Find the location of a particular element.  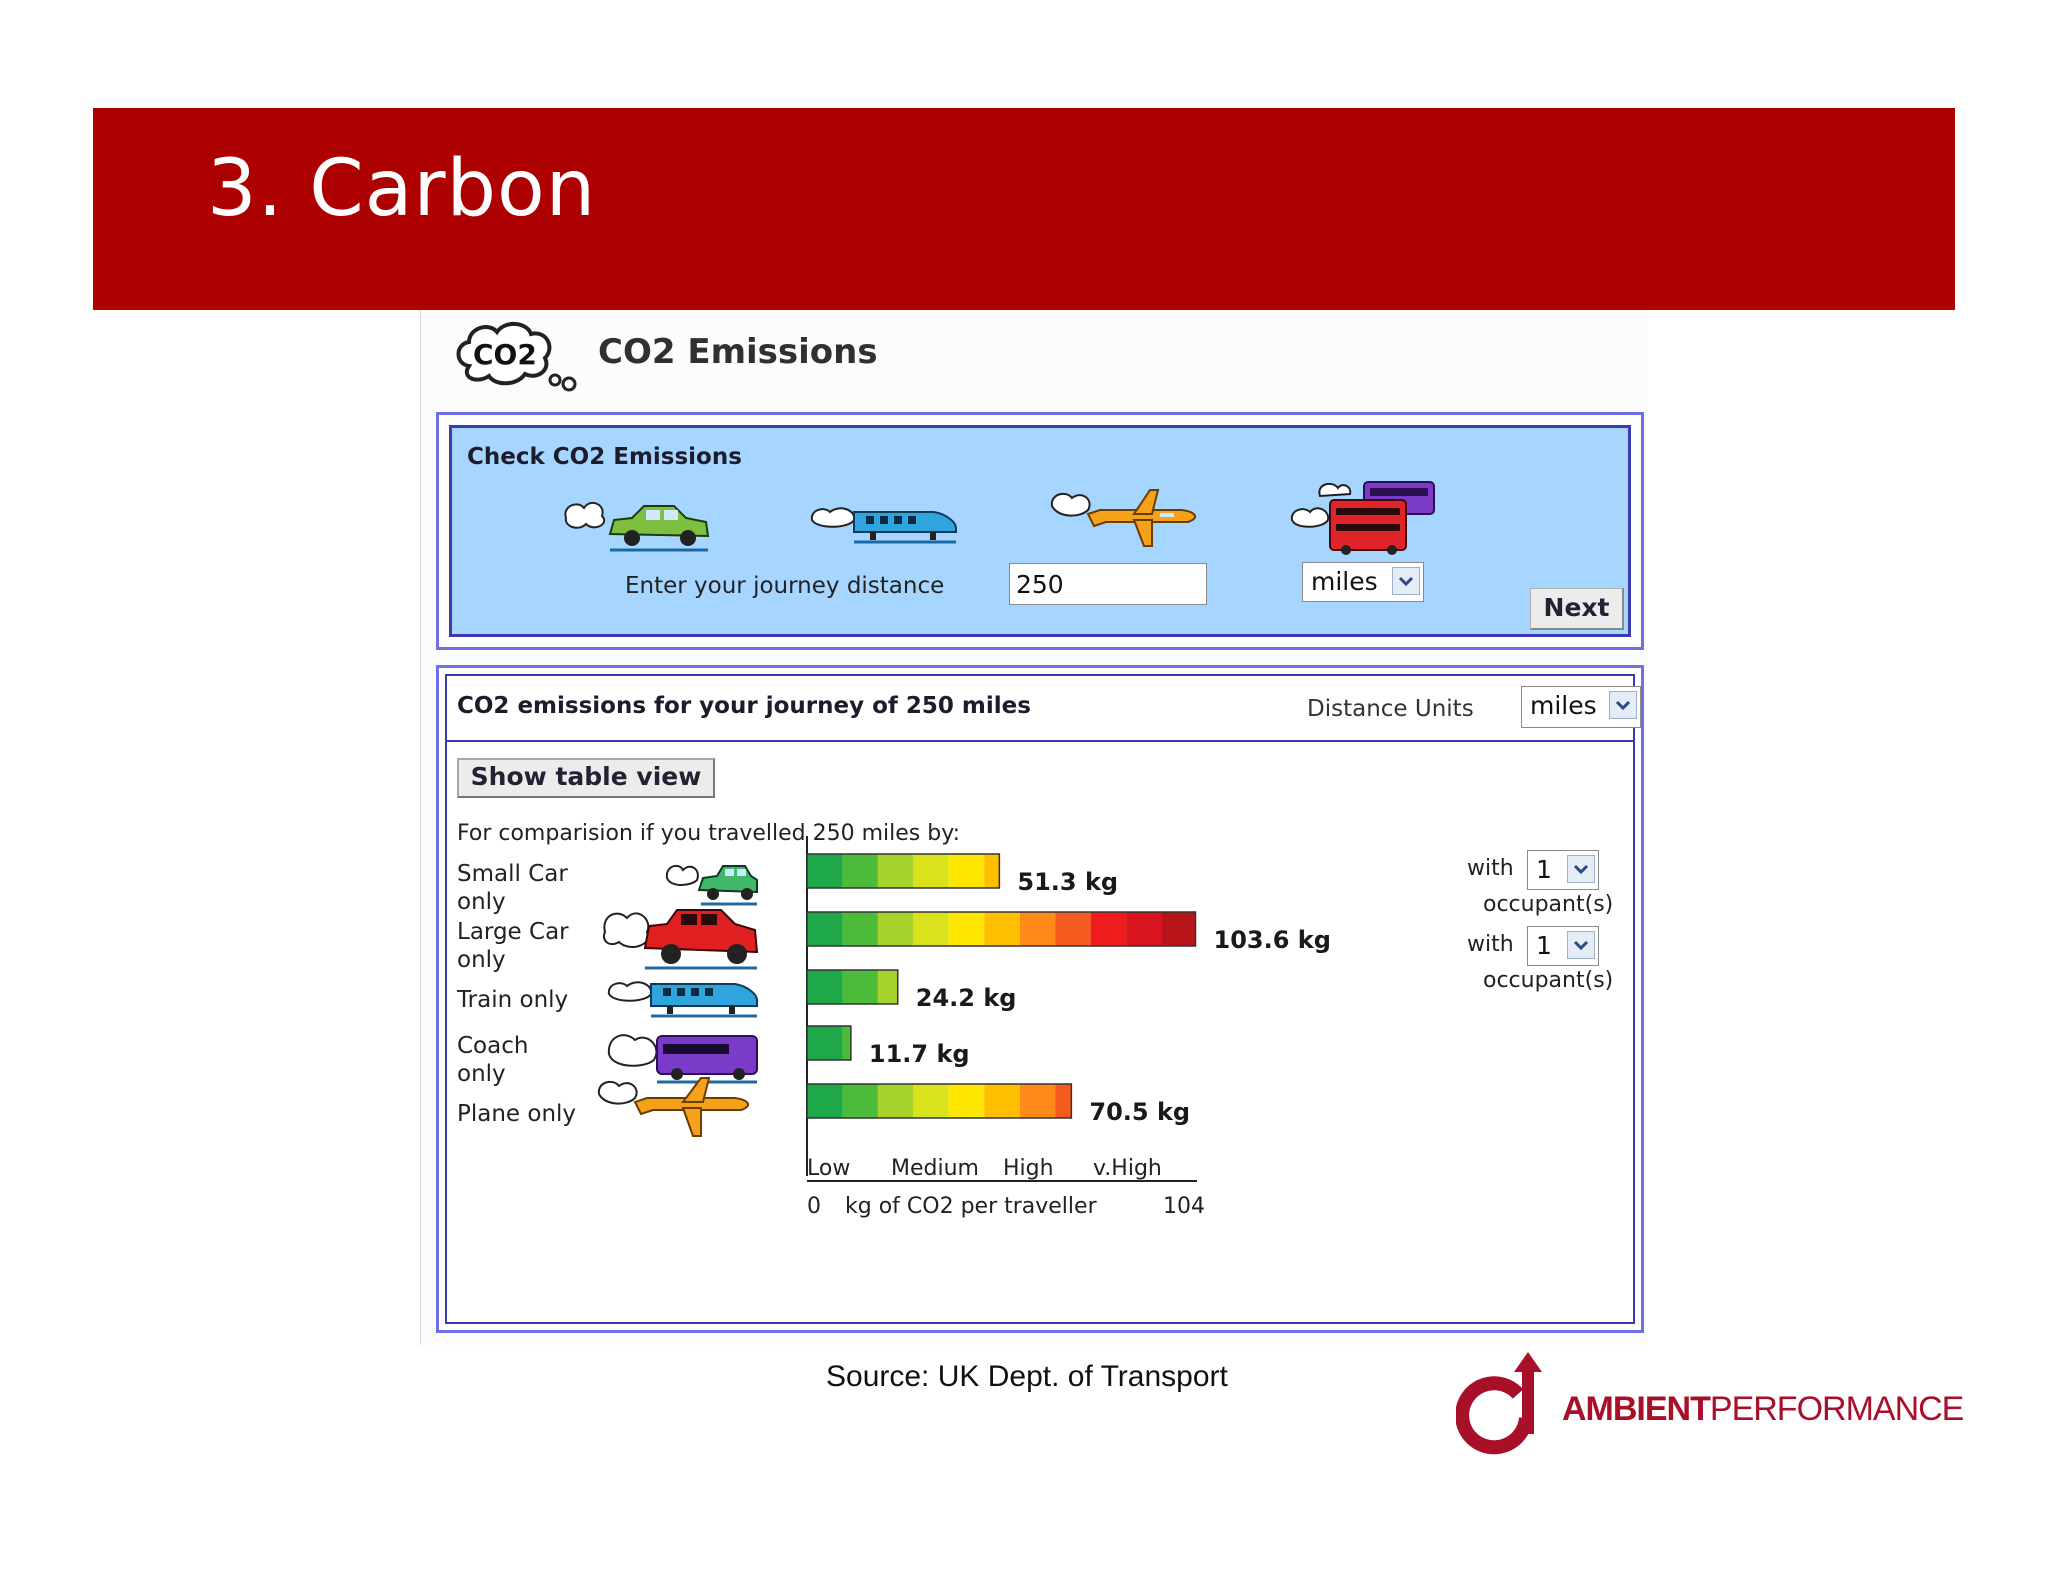

occupants-label-small-car: occupant(s) is located at coordinates (1548, 904).